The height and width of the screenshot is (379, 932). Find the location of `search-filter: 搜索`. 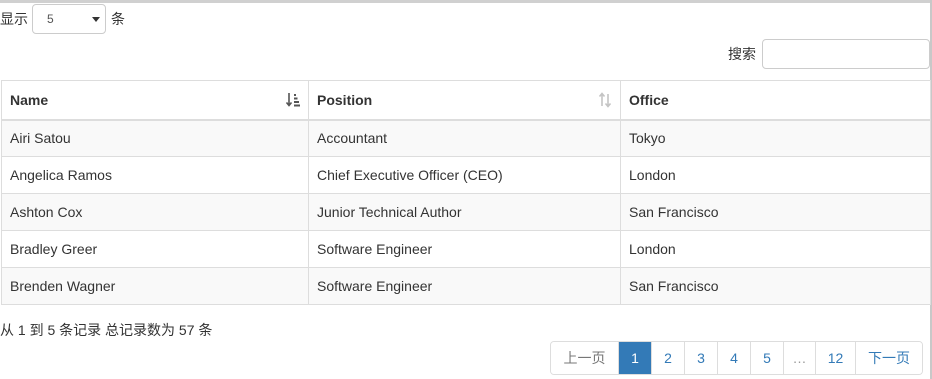

search-filter: 搜索 is located at coordinates (829, 54).